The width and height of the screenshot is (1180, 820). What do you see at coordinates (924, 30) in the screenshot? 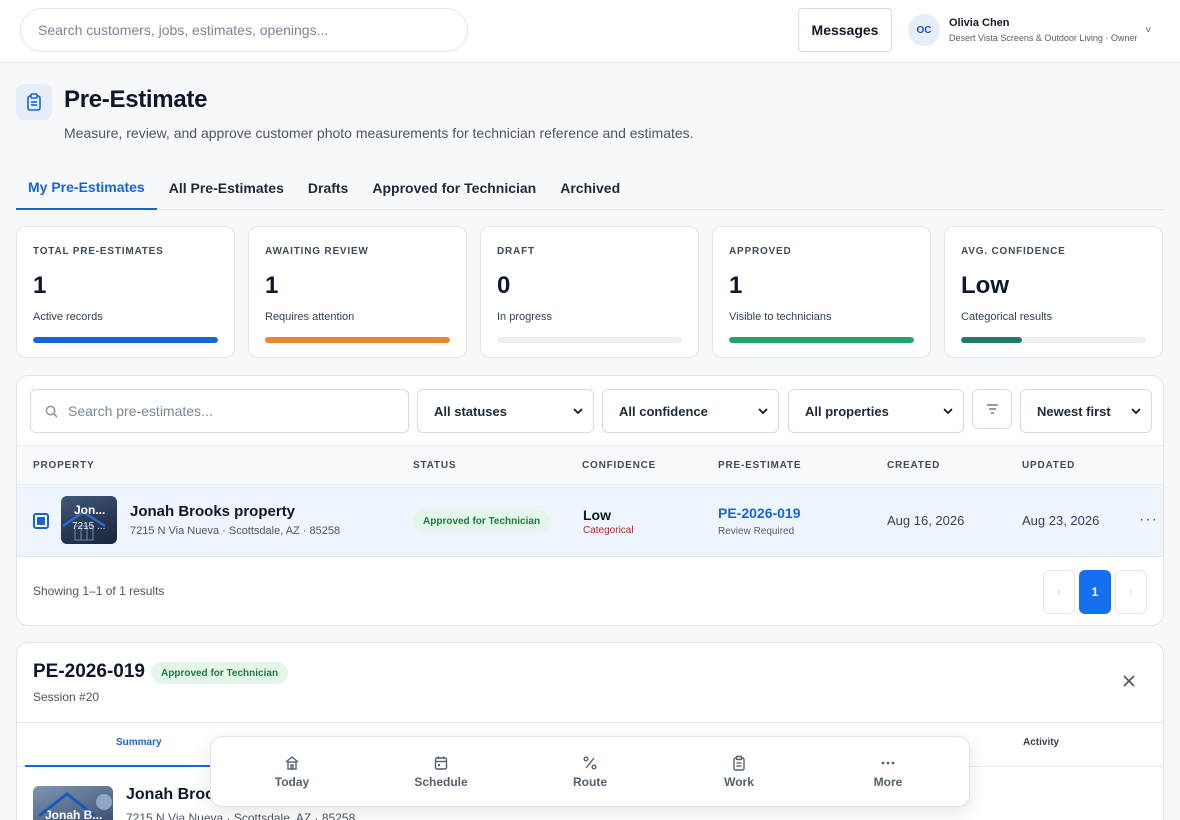
I see `avatar: OC` at bounding box center [924, 30].